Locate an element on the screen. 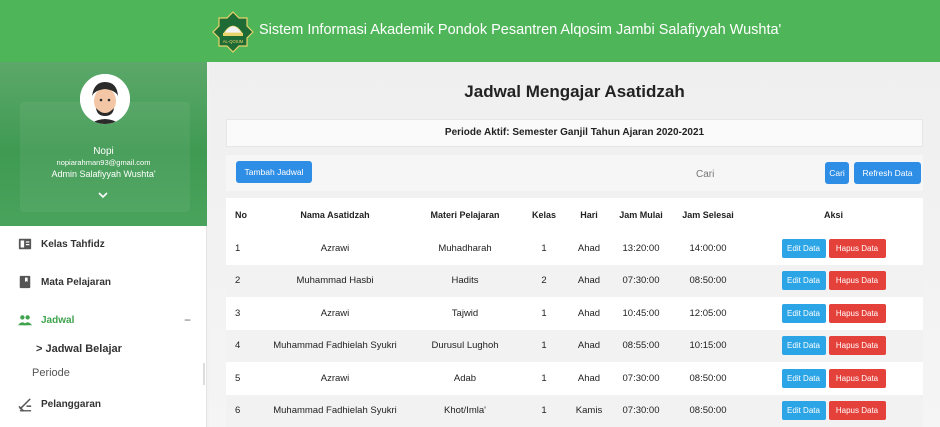 The image size is (940, 427). scale-icon is located at coordinates (25, 404).